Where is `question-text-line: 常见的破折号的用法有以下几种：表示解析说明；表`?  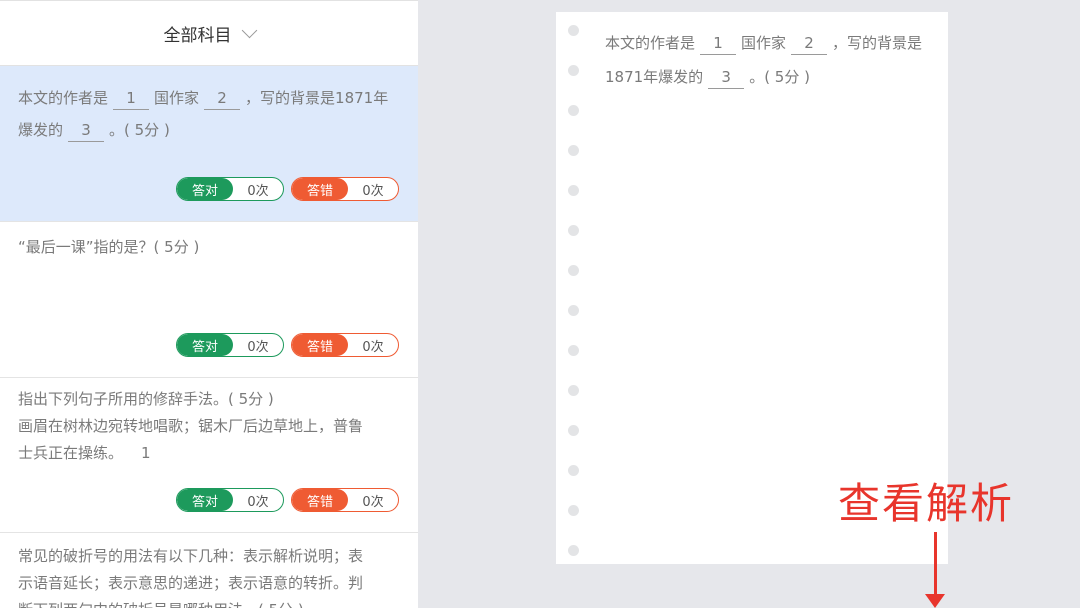
question-text-line: 常见的破折号的用法有以下几种：表示解析说明；表 is located at coordinates (191, 556).